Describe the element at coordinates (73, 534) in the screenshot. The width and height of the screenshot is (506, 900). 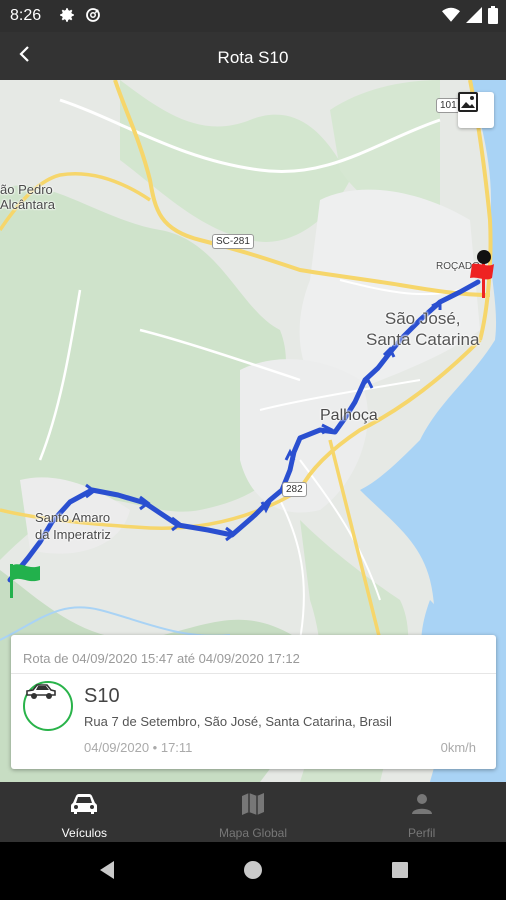
I see `map-label-santo-amaro-line2: da Imperatriz` at that location.